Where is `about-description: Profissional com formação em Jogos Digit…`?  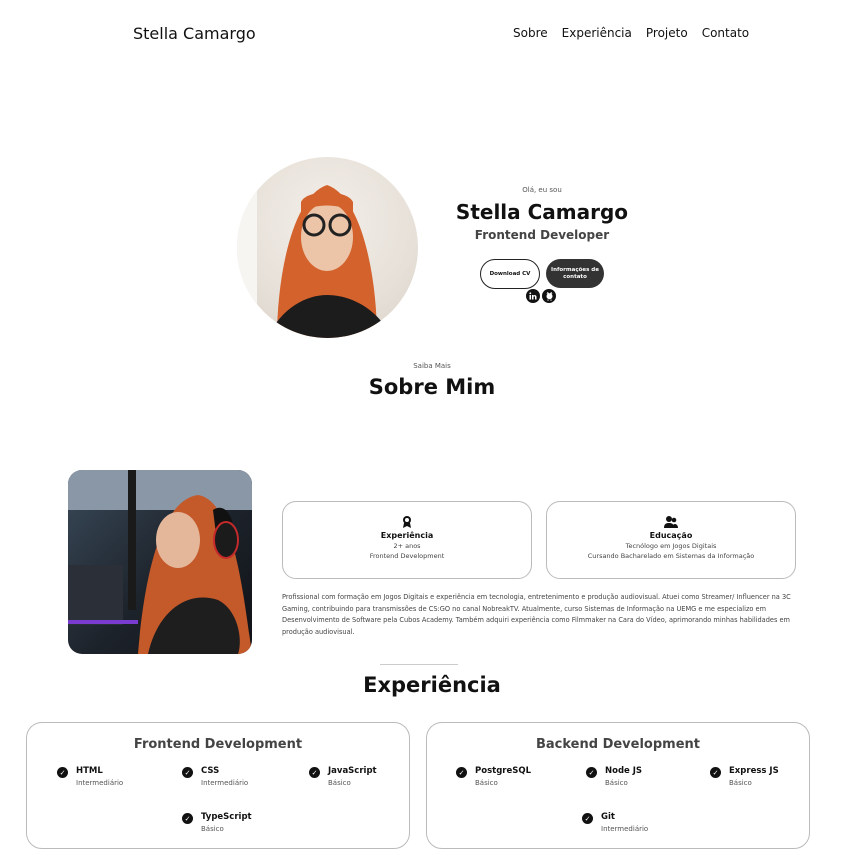 about-description: Profissional com formação em Jogos Digit… is located at coordinates (536, 614).